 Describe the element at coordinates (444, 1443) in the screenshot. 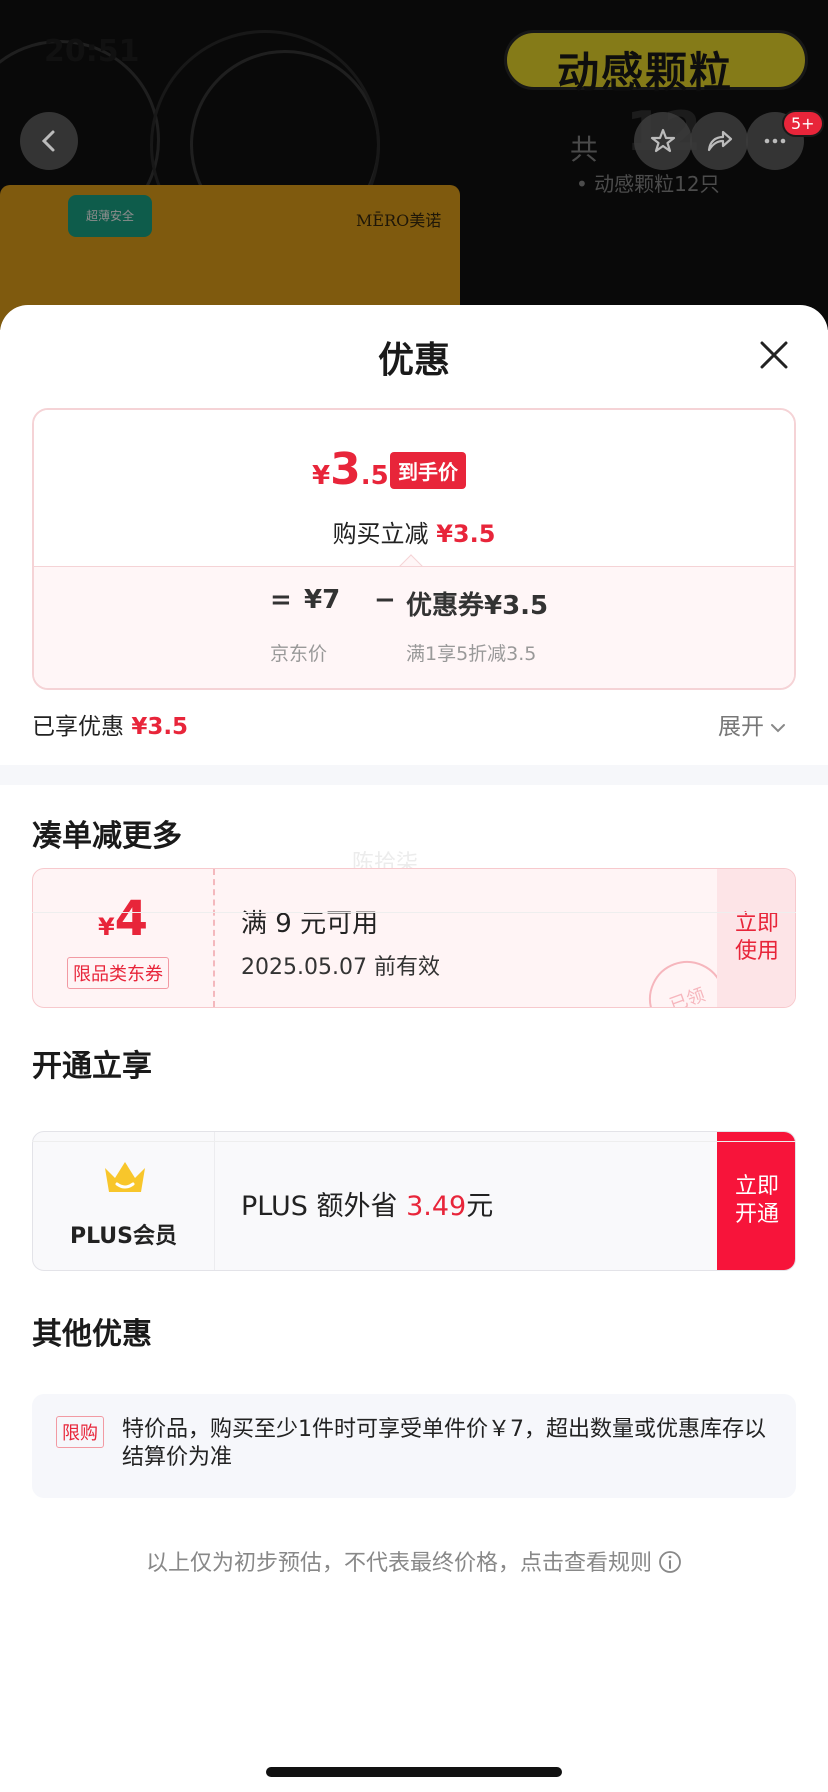

I see `limit-notice-text: 特价品，购买至少1件时可享受单件价￥7，超出数量或优惠库存以结算价为准` at that location.